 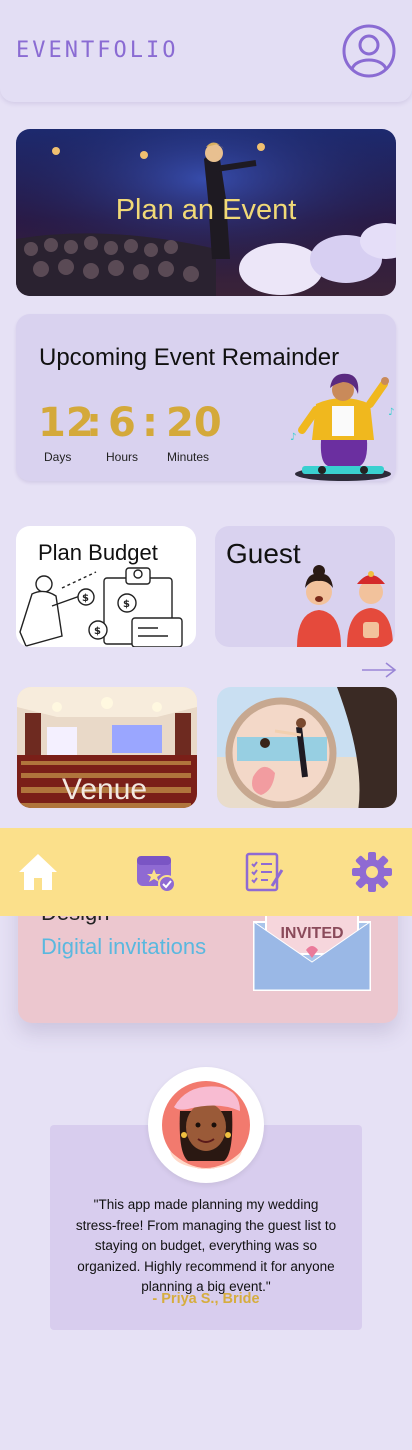 I want to click on home-icon, so click(x=38, y=872).